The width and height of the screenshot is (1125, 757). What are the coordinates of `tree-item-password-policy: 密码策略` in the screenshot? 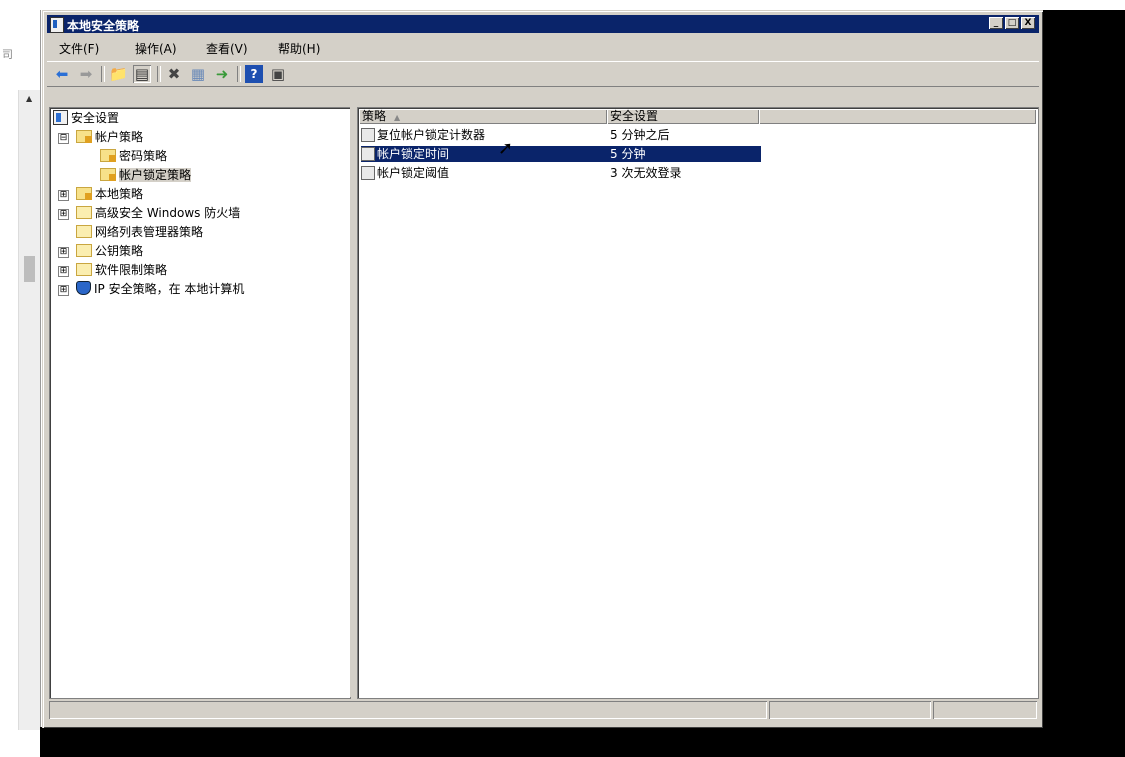 It's located at (133, 156).